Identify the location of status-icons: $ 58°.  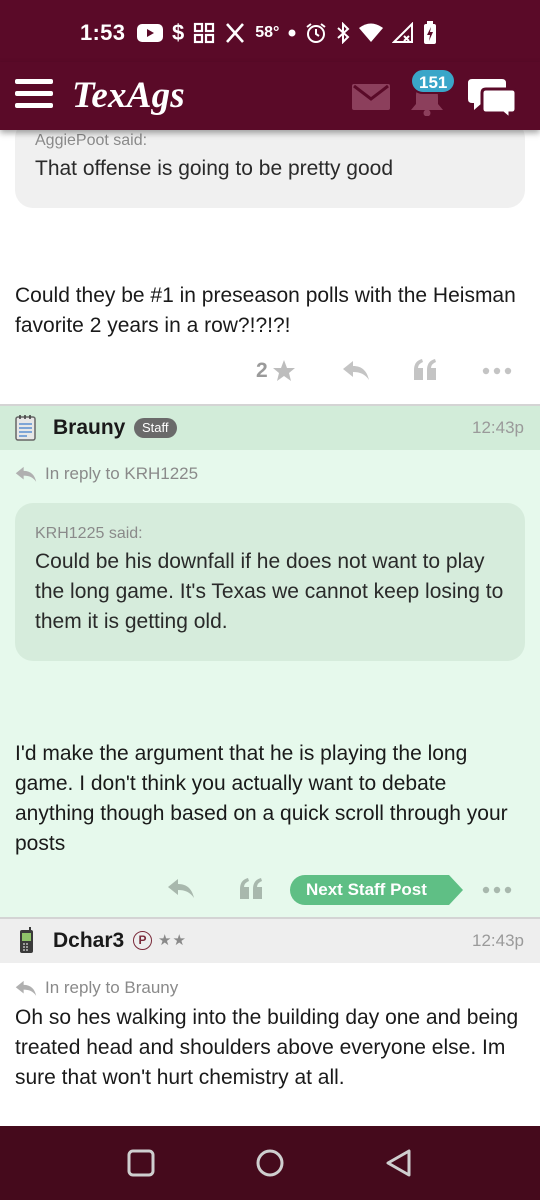
(287, 32).